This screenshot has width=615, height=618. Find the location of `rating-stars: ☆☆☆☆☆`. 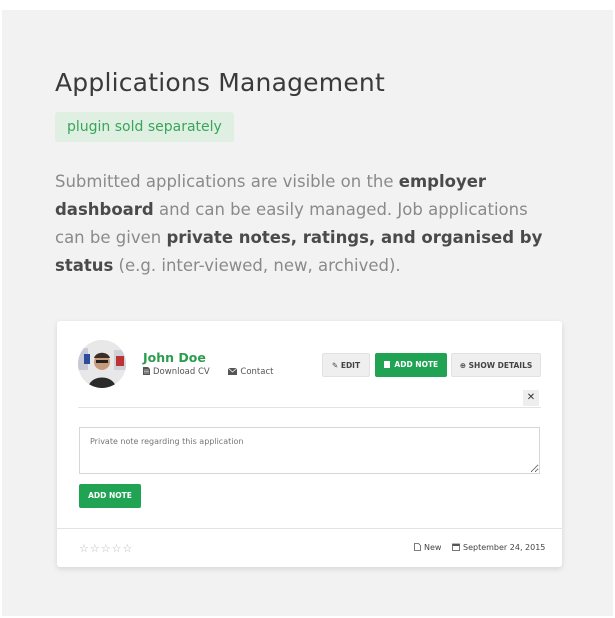

rating-stars: ☆☆☆☆☆ is located at coordinates (106, 548).